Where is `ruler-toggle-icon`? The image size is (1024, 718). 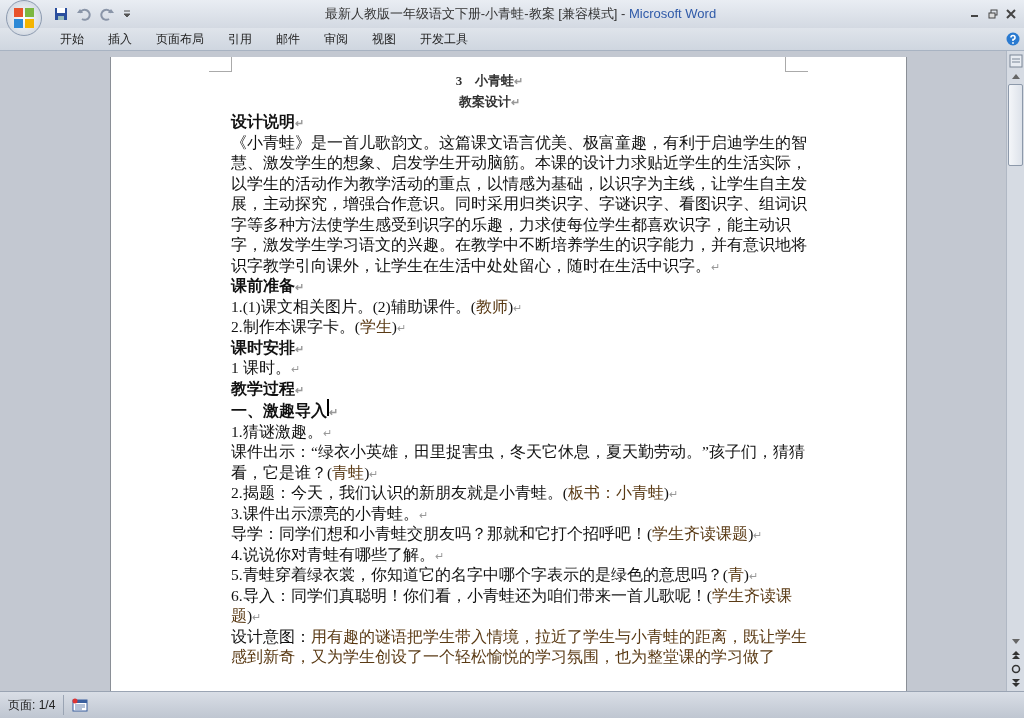 ruler-toggle-icon is located at coordinates (1015, 61).